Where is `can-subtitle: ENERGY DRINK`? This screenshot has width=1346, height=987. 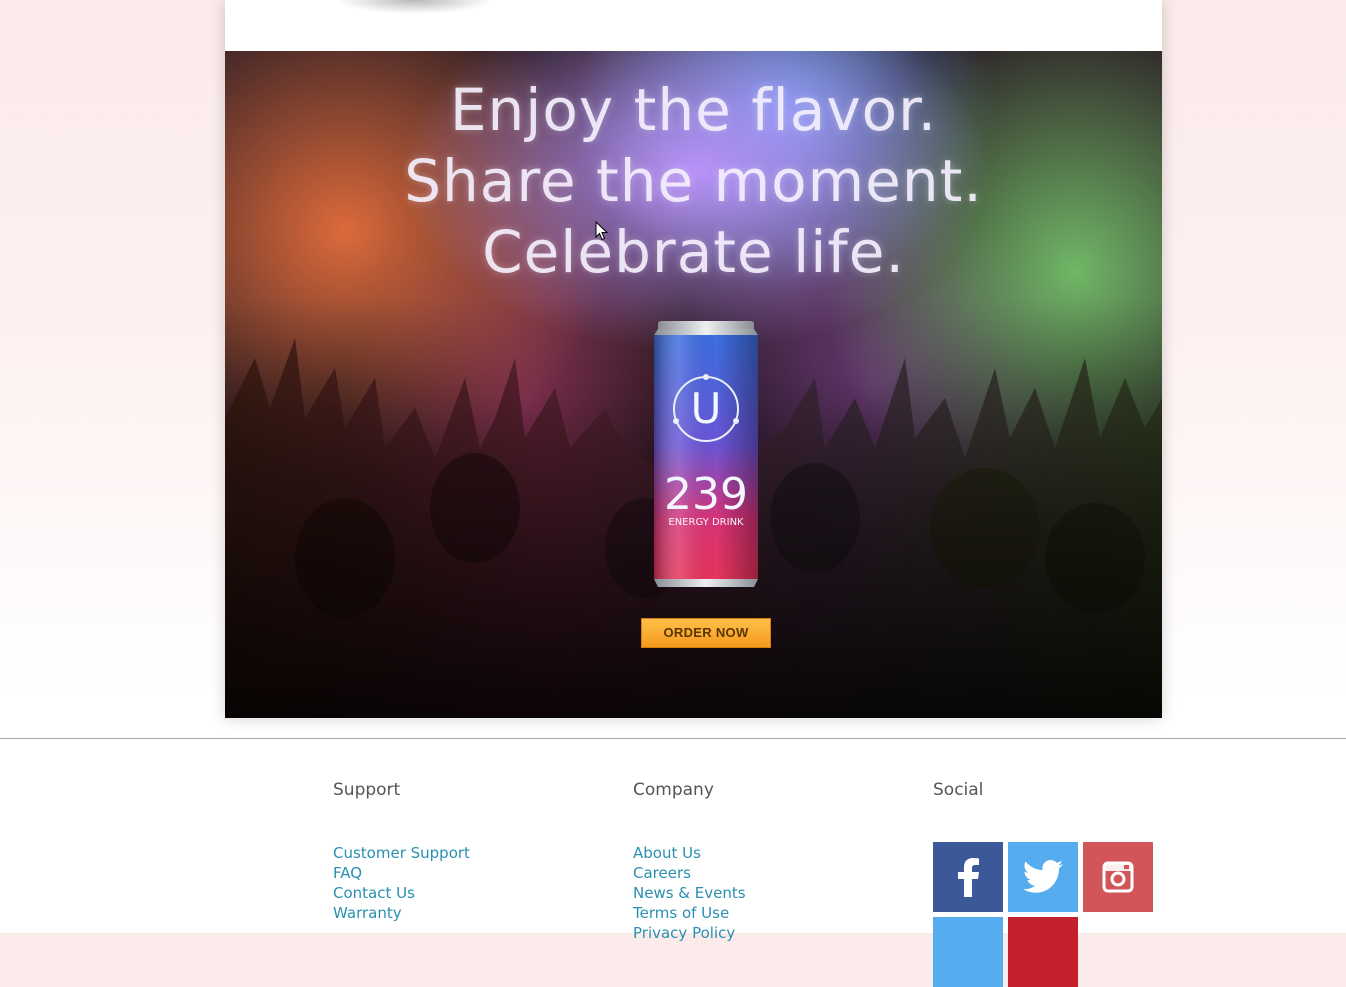
can-subtitle: ENERGY DRINK is located at coordinates (706, 522).